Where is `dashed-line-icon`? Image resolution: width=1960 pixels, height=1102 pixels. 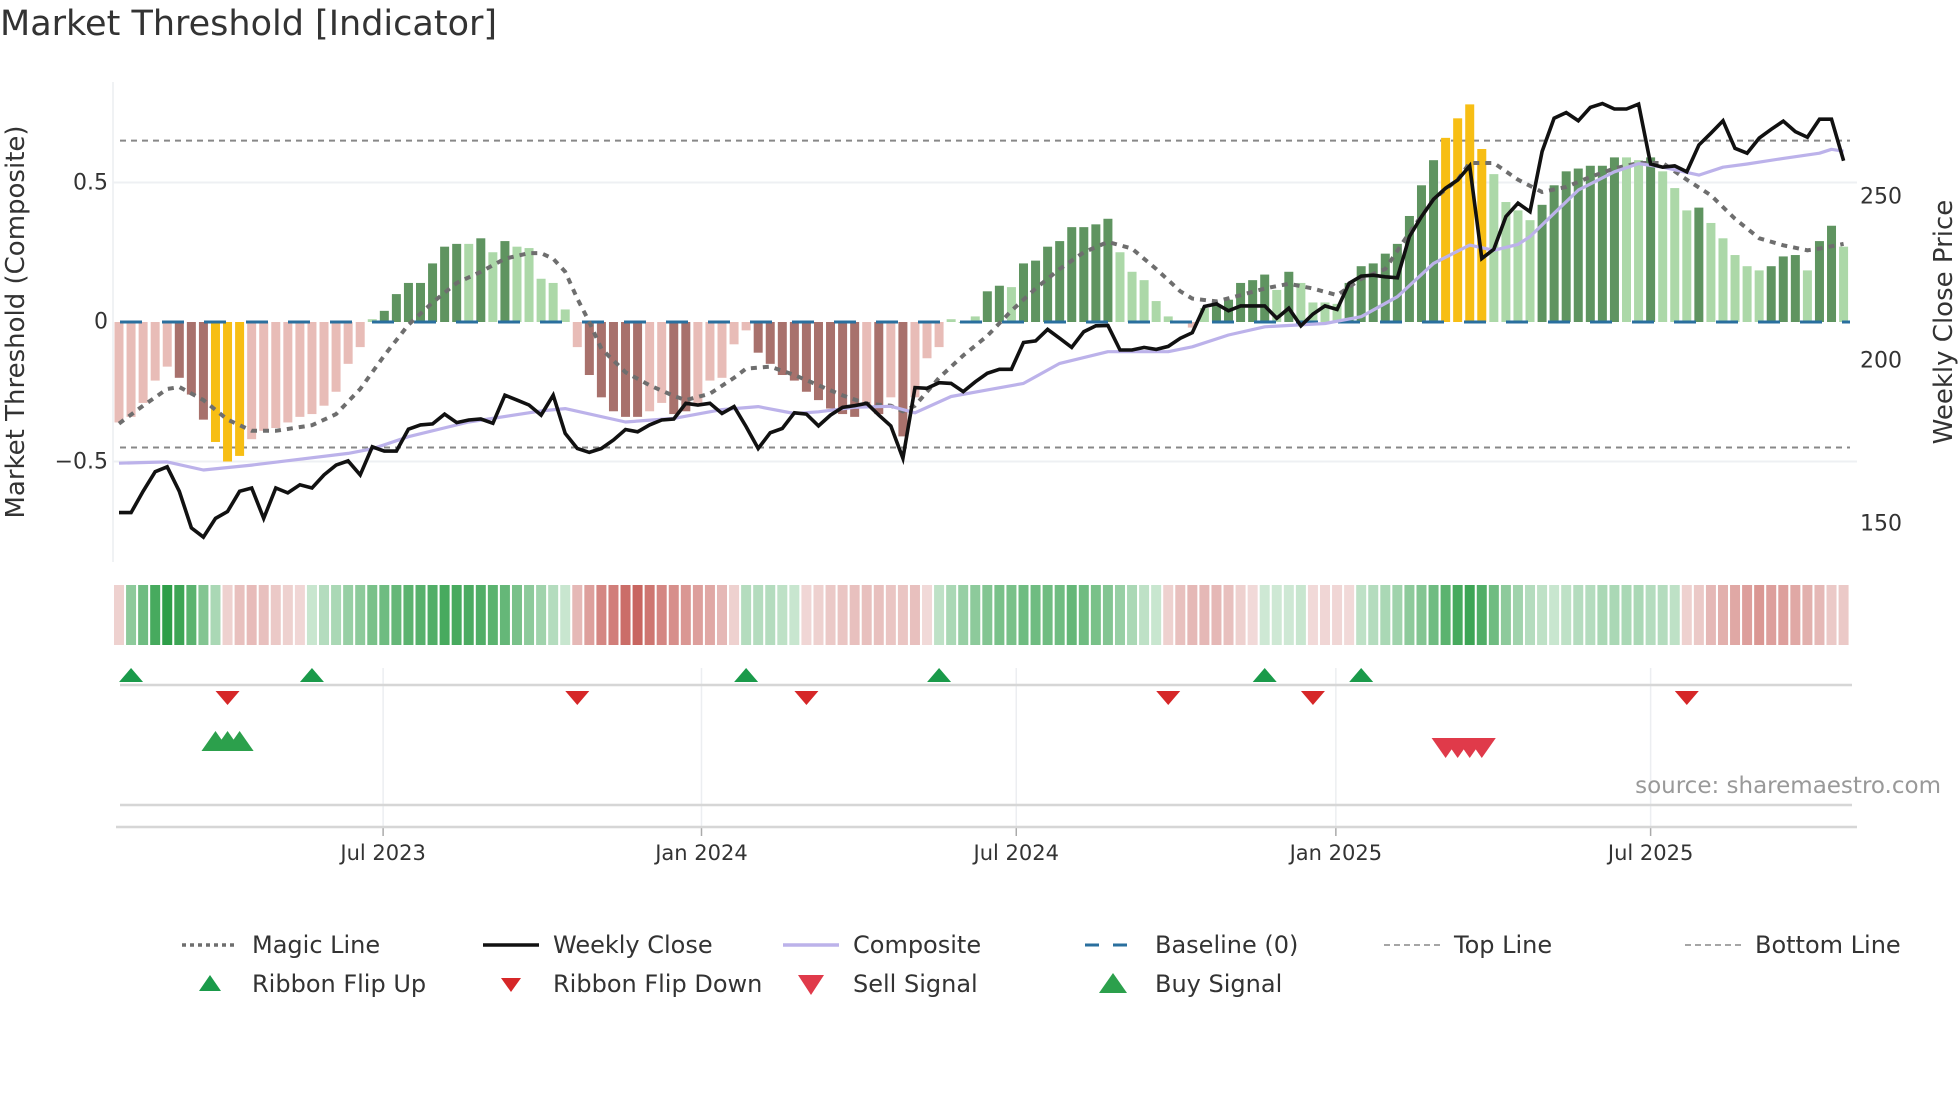
dashed-line-icon is located at coordinates (1412, 945).